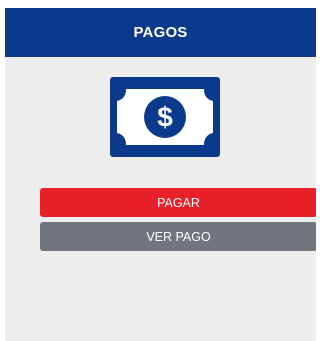 Image resolution: width=320 pixels, height=341 pixels. I want to click on pay-button: PAGAR, so click(178, 202).